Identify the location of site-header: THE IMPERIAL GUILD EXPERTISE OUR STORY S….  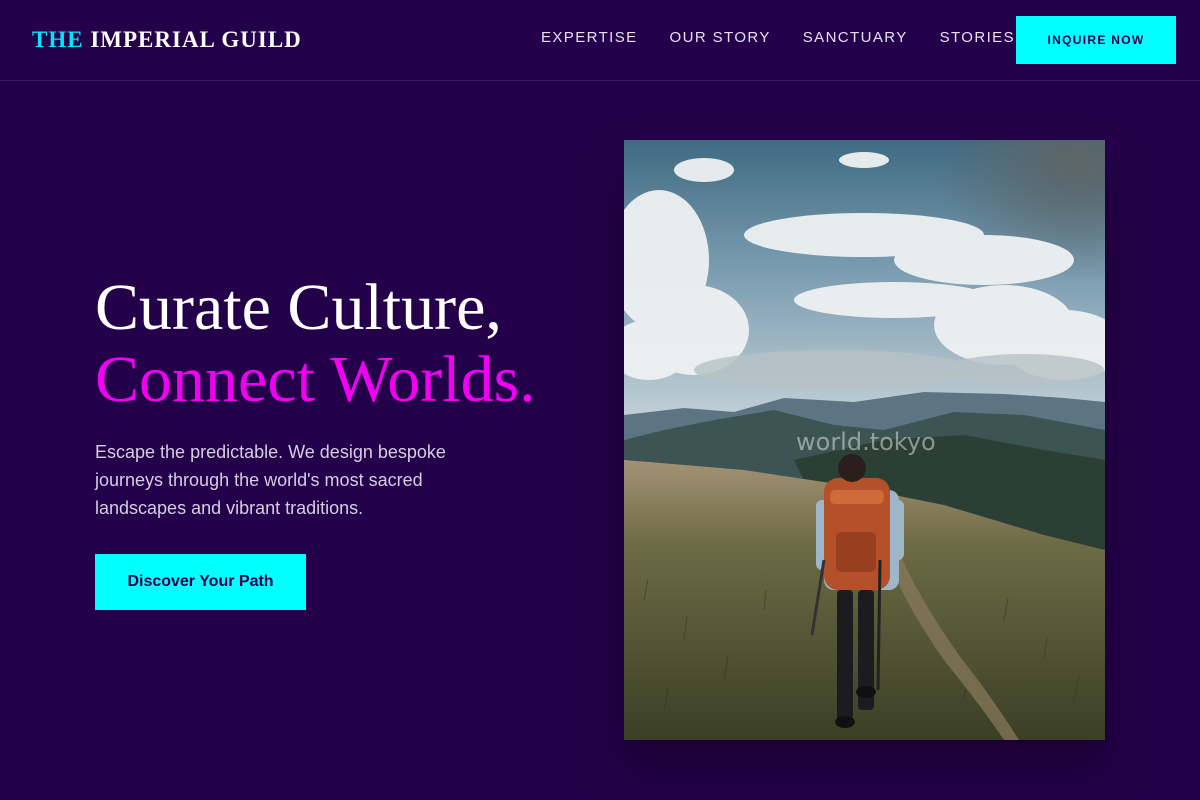
(600, 40).